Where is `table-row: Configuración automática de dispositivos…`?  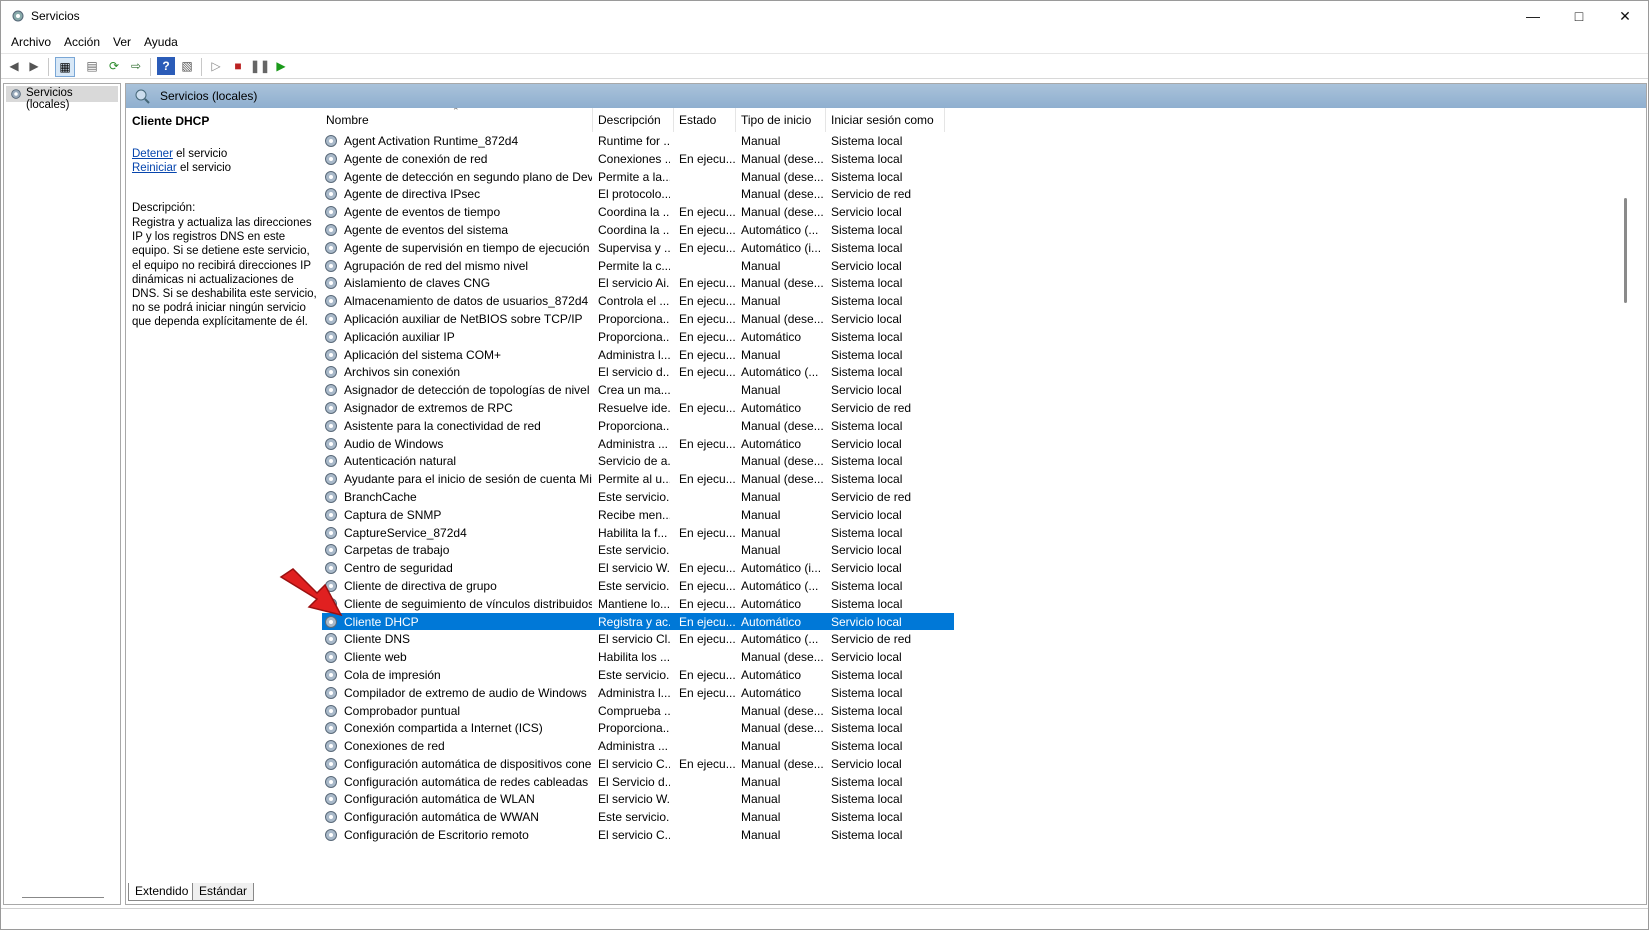 table-row: Configuración automática de dispositivos… is located at coordinates (977, 764).